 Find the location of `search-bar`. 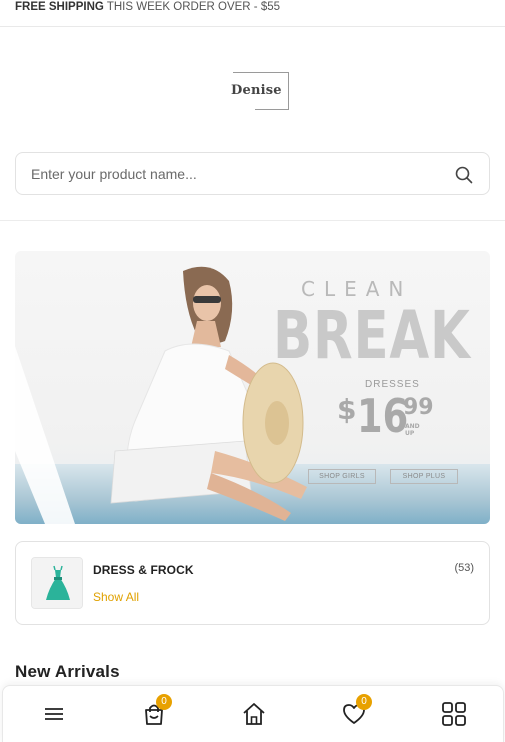

search-bar is located at coordinates (252, 173).